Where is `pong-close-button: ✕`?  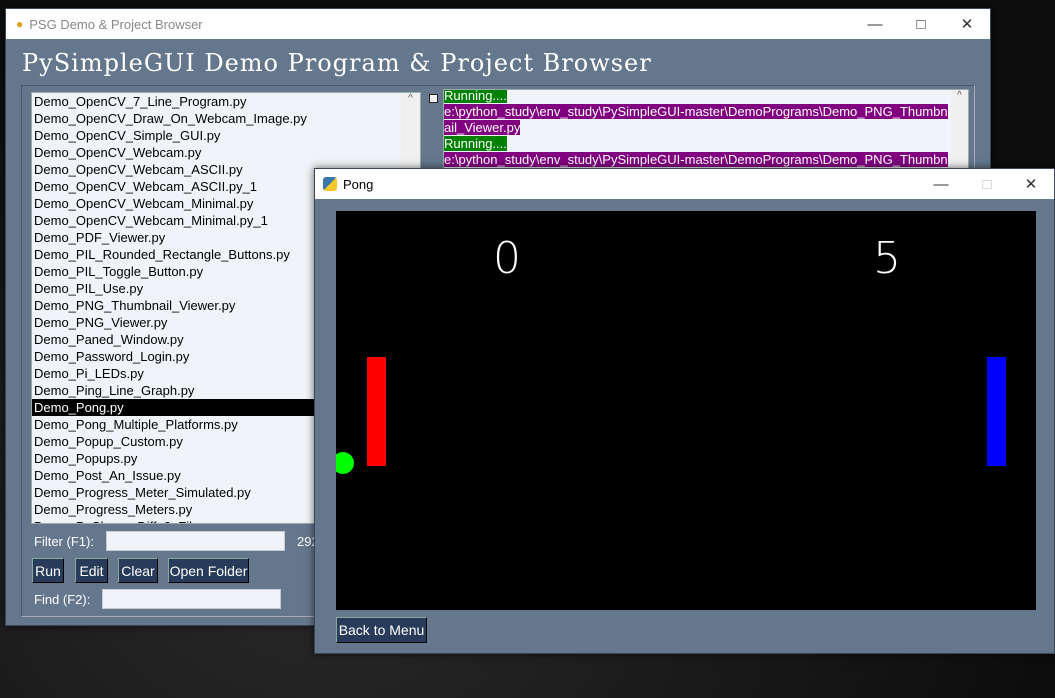 pong-close-button: ✕ is located at coordinates (1031, 184).